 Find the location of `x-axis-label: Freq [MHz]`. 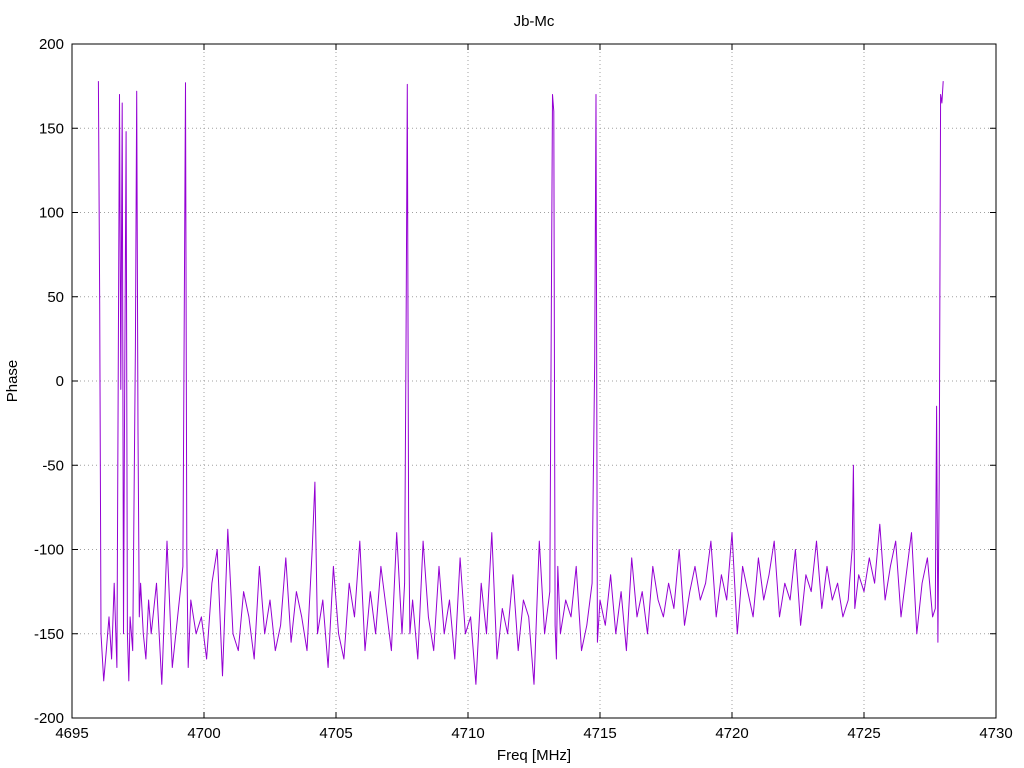

x-axis-label: Freq [MHz] is located at coordinates (534, 755).